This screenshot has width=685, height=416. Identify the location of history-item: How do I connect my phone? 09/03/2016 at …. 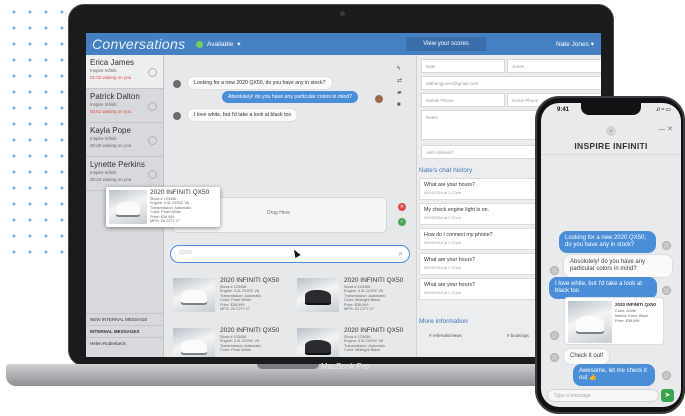
(479, 239).